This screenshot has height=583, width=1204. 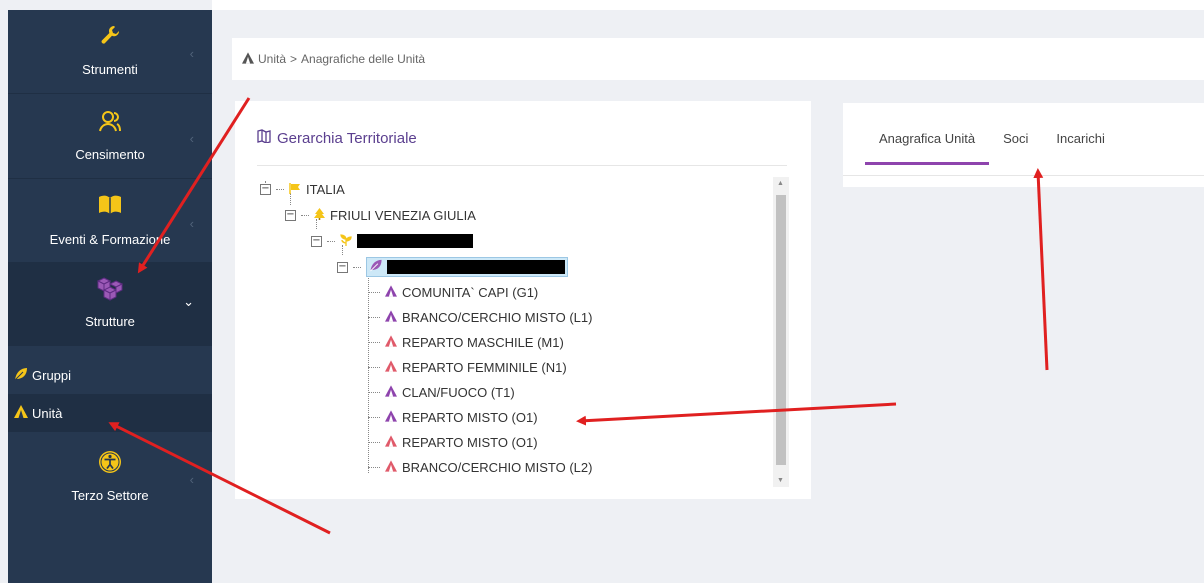 I want to click on breadcrumb: Unità > Anagrafiche delle Unità, so click(x=718, y=59).